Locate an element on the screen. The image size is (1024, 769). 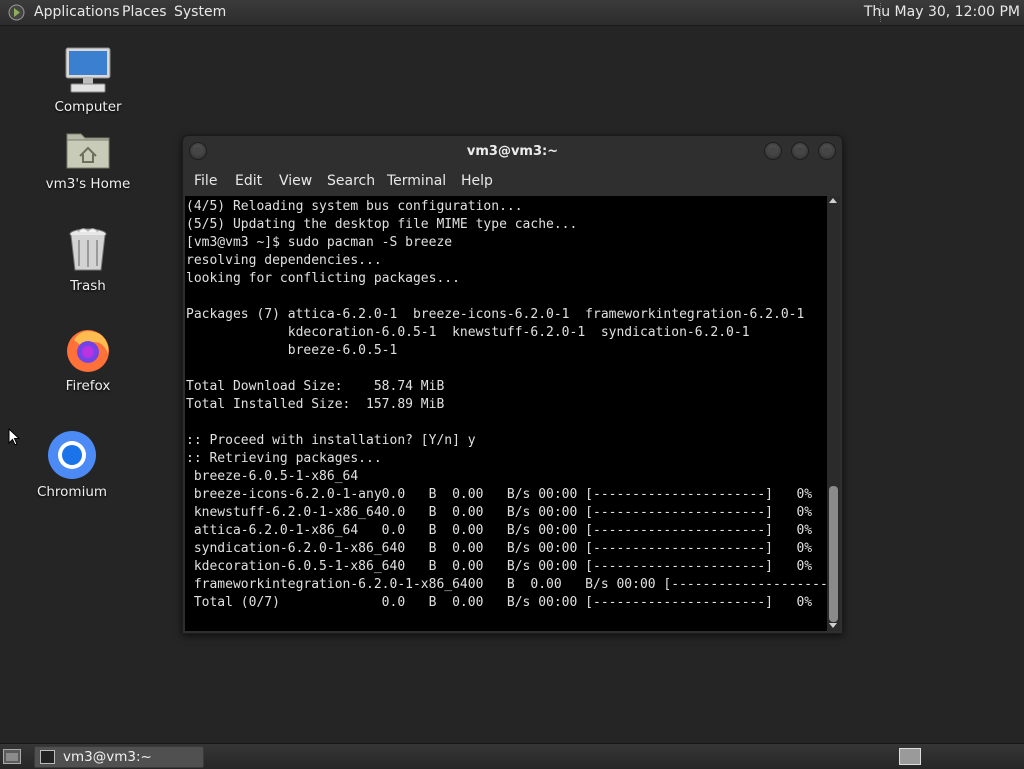
desktop-icon-label: Firefox is located at coordinates (88, 386).